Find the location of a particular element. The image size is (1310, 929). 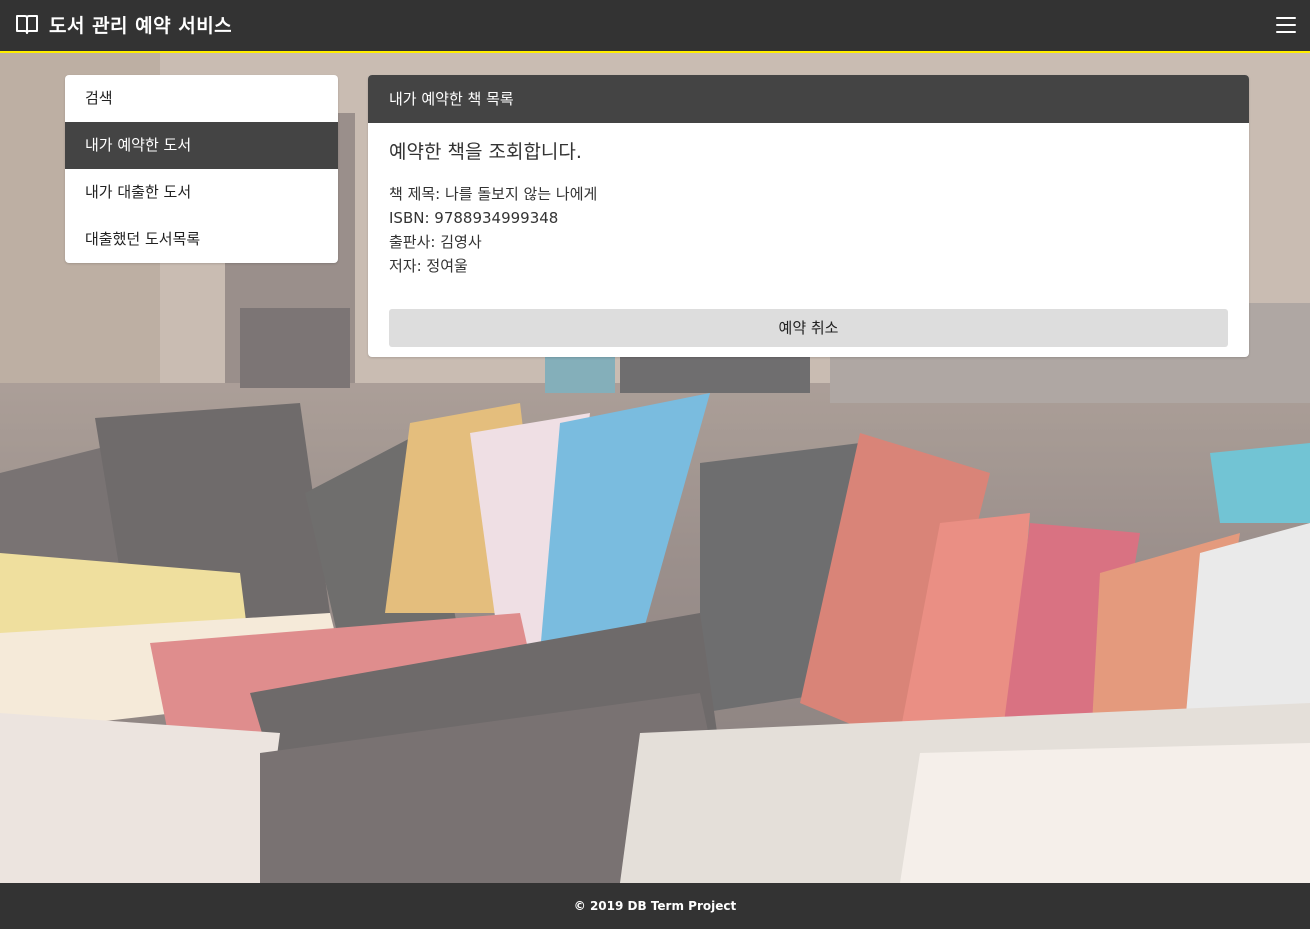

footer: © 2019 DB Term Project is located at coordinates (655, 906).